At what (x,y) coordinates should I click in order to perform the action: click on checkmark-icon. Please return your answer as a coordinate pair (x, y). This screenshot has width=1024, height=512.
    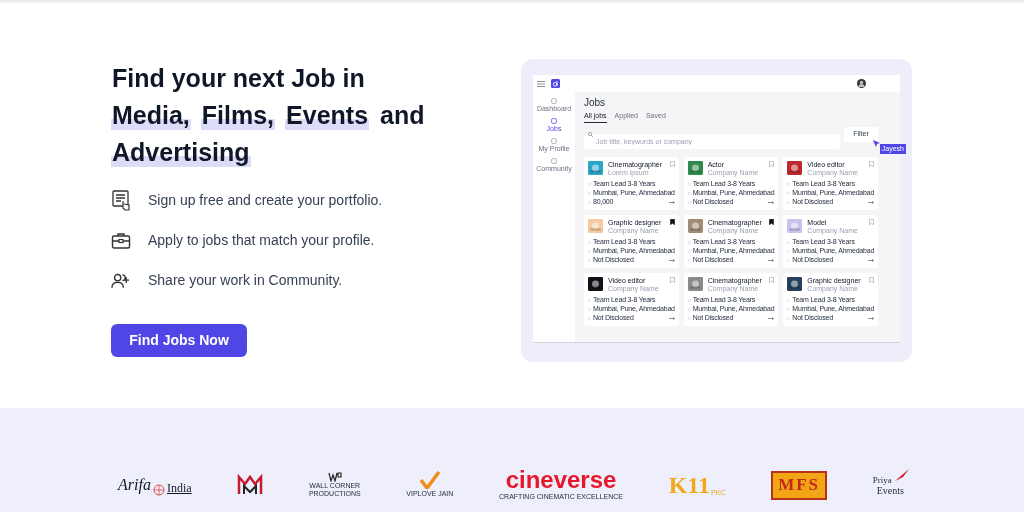
    Looking at the image, I should click on (429, 479).